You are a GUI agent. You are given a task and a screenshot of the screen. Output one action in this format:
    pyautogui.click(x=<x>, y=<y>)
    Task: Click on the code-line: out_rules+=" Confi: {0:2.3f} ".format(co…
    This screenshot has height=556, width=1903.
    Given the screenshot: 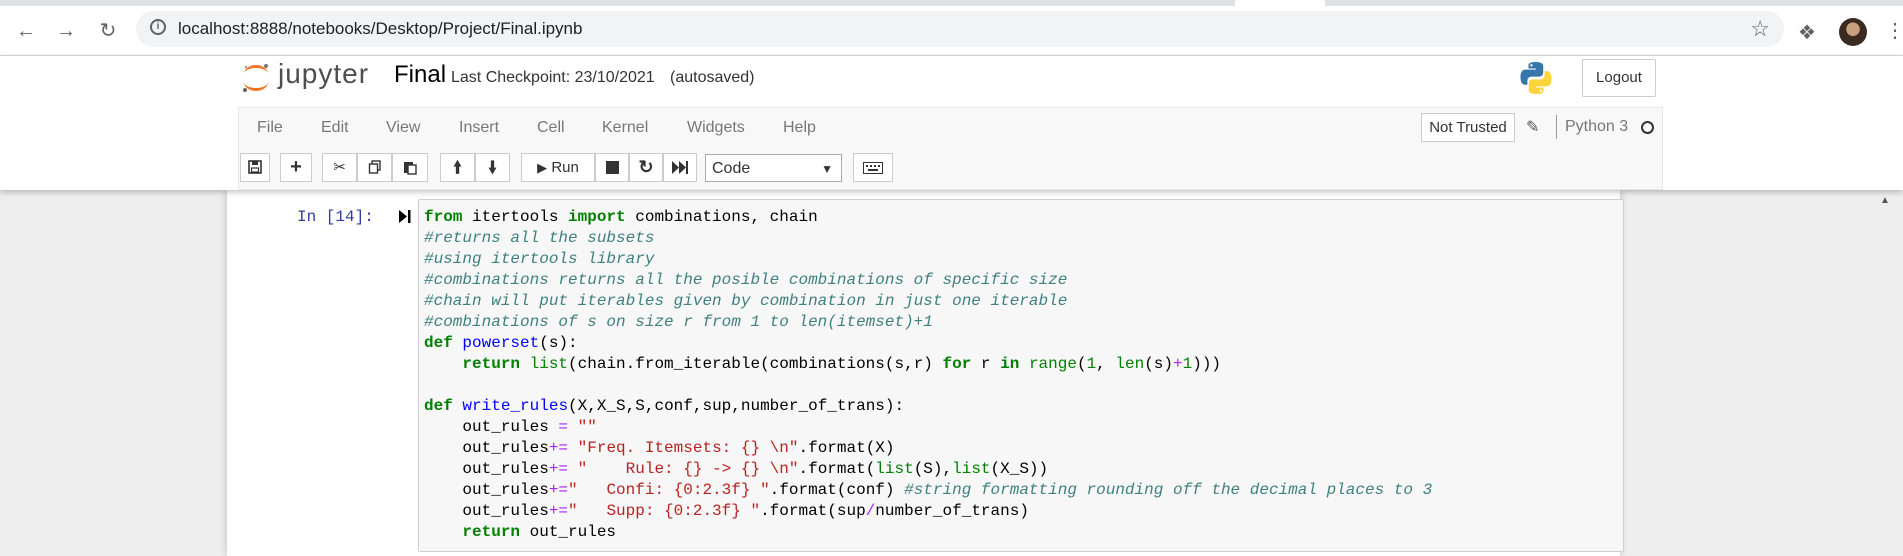 What is the action you would take?
    pyautogui.click(x=928, y=490)
    